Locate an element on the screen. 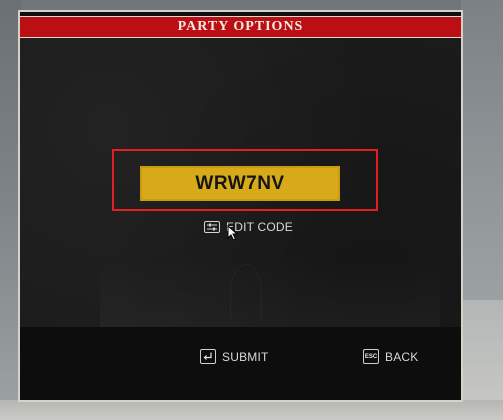 This screenshot has width=503, height=420. esc-key-icon: ESC is located at coordinates (371, 356).